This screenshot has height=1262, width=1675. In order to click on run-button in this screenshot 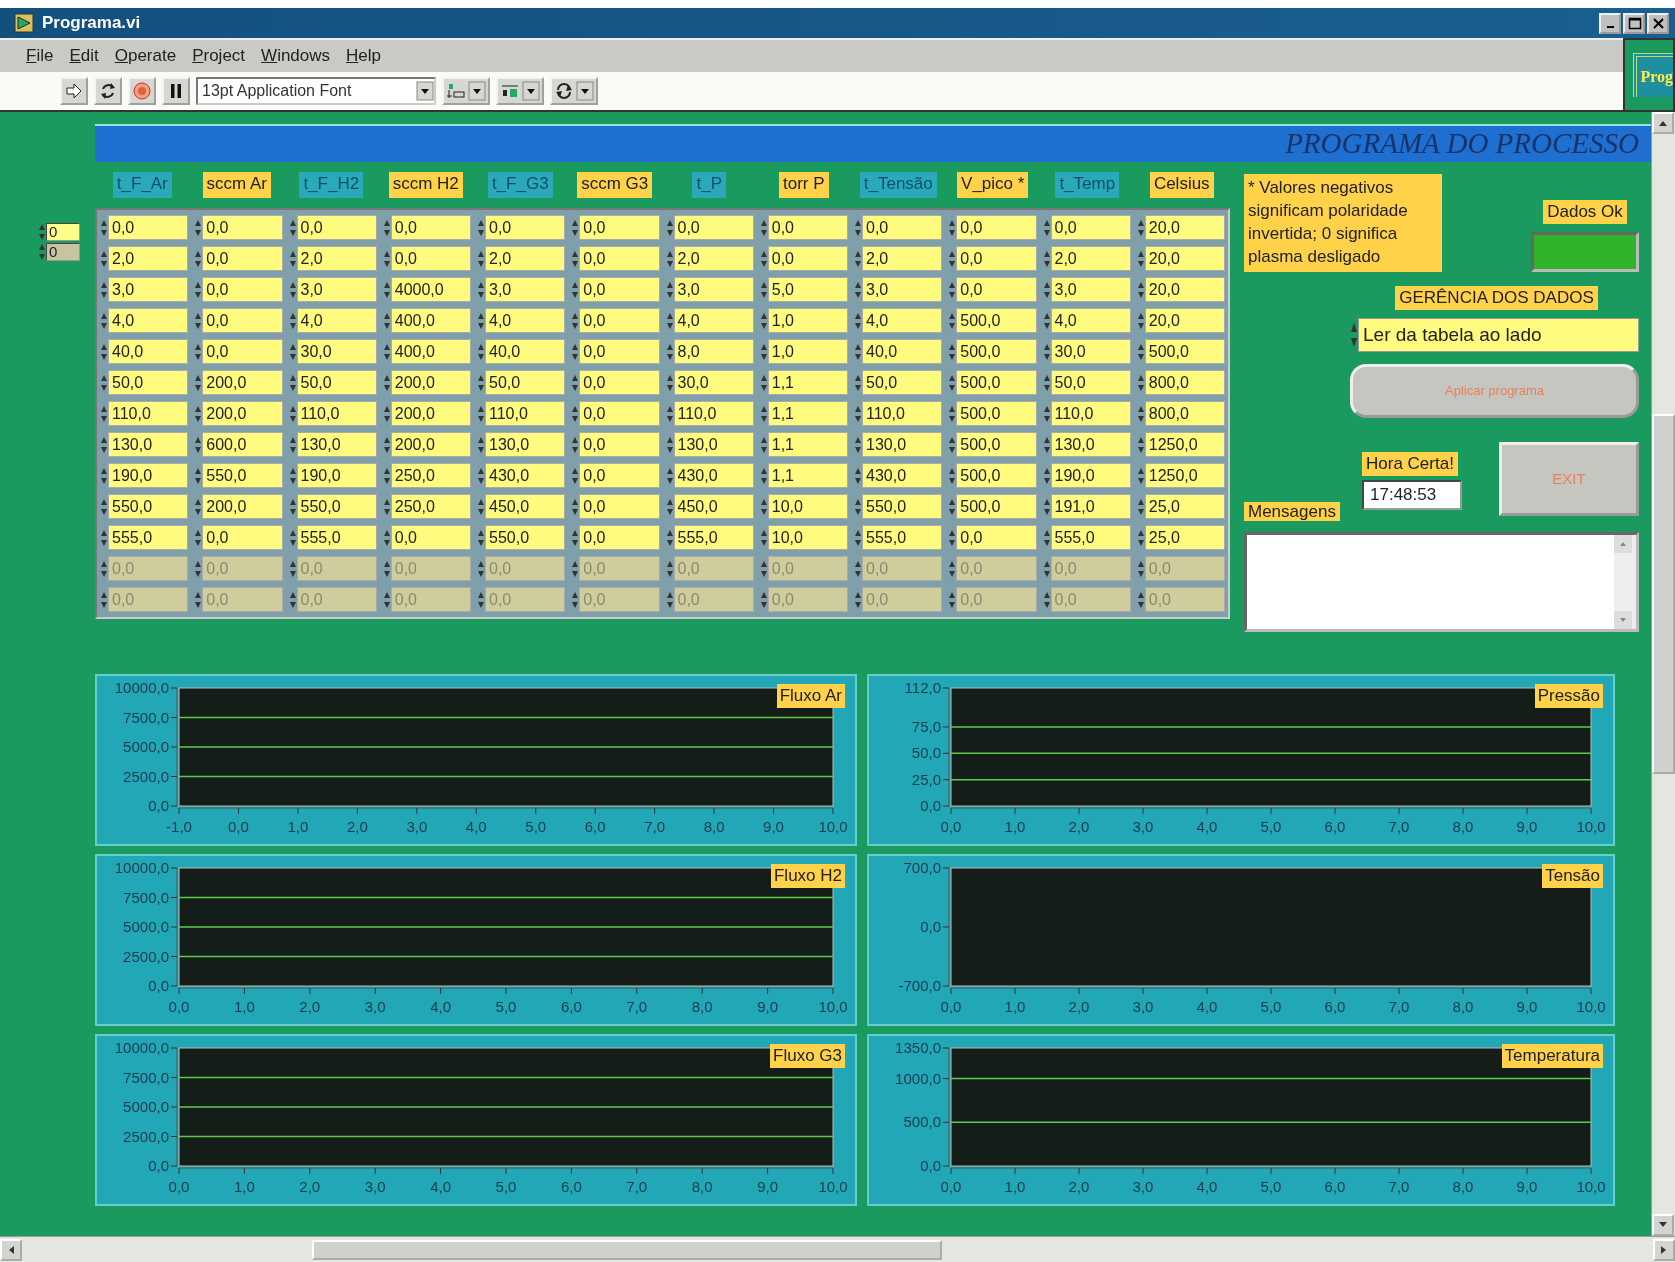, I will do `click(74, 91)`.